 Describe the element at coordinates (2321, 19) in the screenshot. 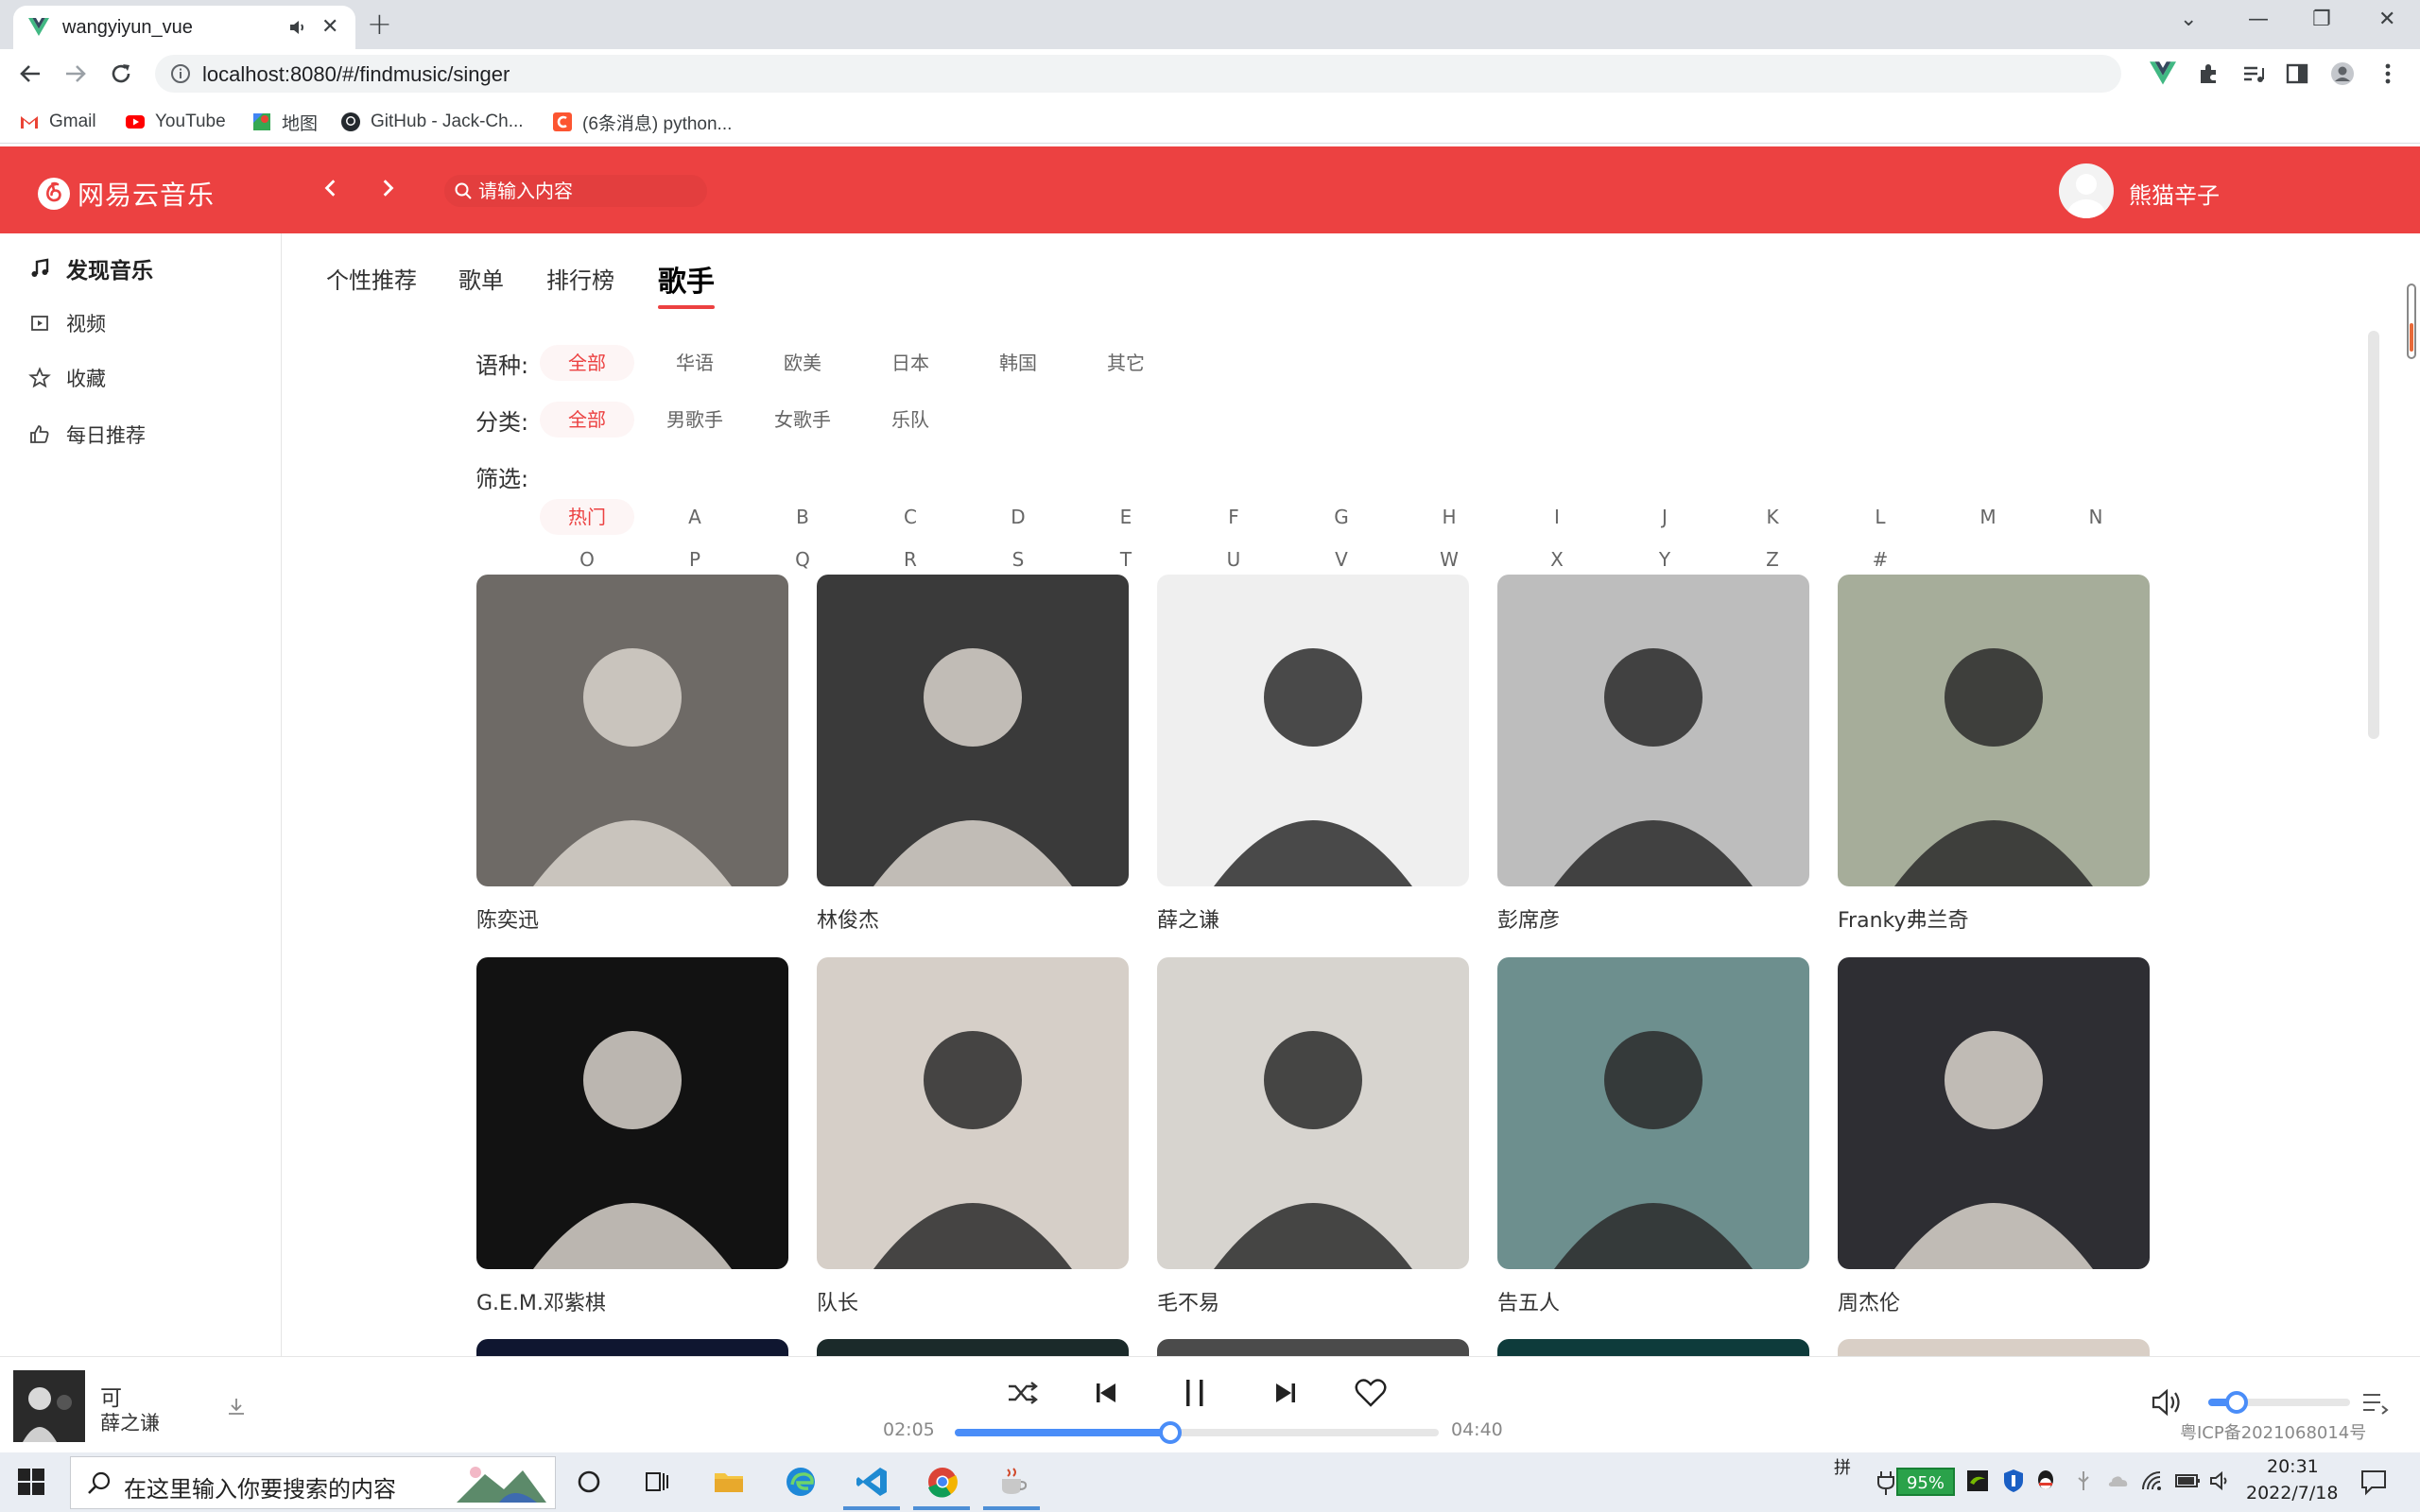

I see `restore-icon: ❐` at that location.